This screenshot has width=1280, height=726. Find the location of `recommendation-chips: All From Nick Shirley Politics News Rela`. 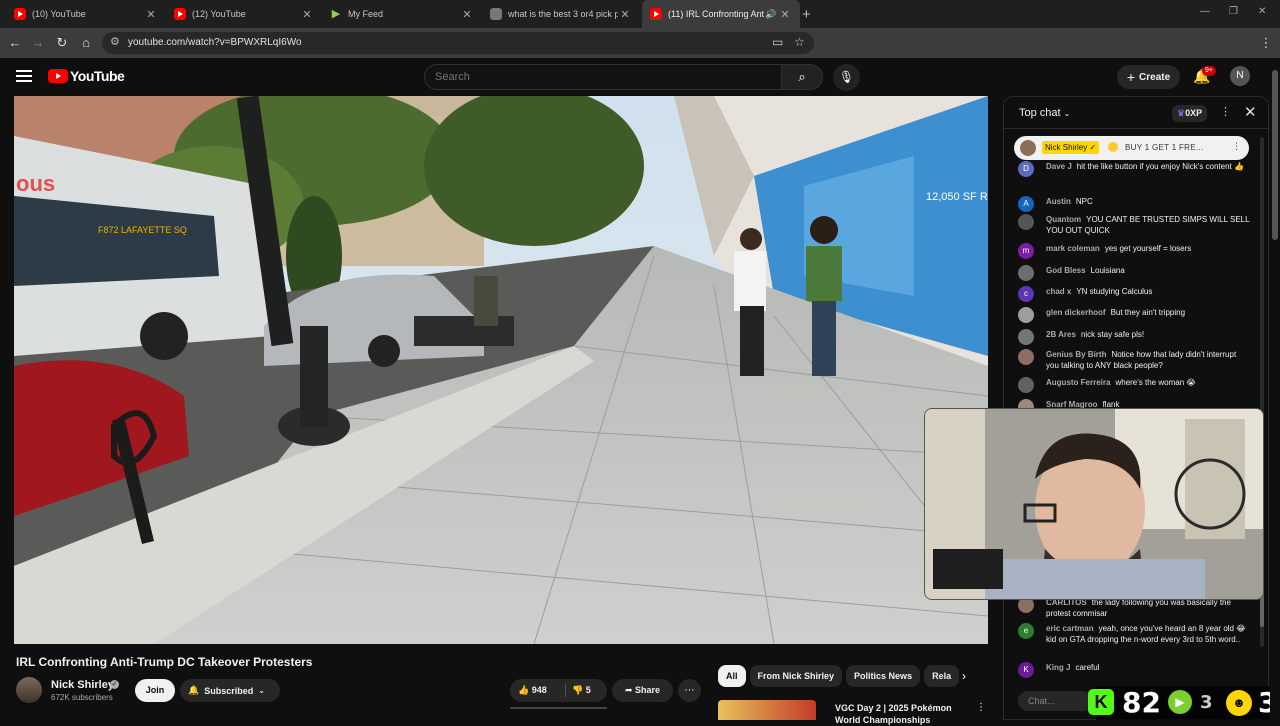

recommendation-chips: All From Nick Shirley Politics News Rela is located at coordinates (845, 676).